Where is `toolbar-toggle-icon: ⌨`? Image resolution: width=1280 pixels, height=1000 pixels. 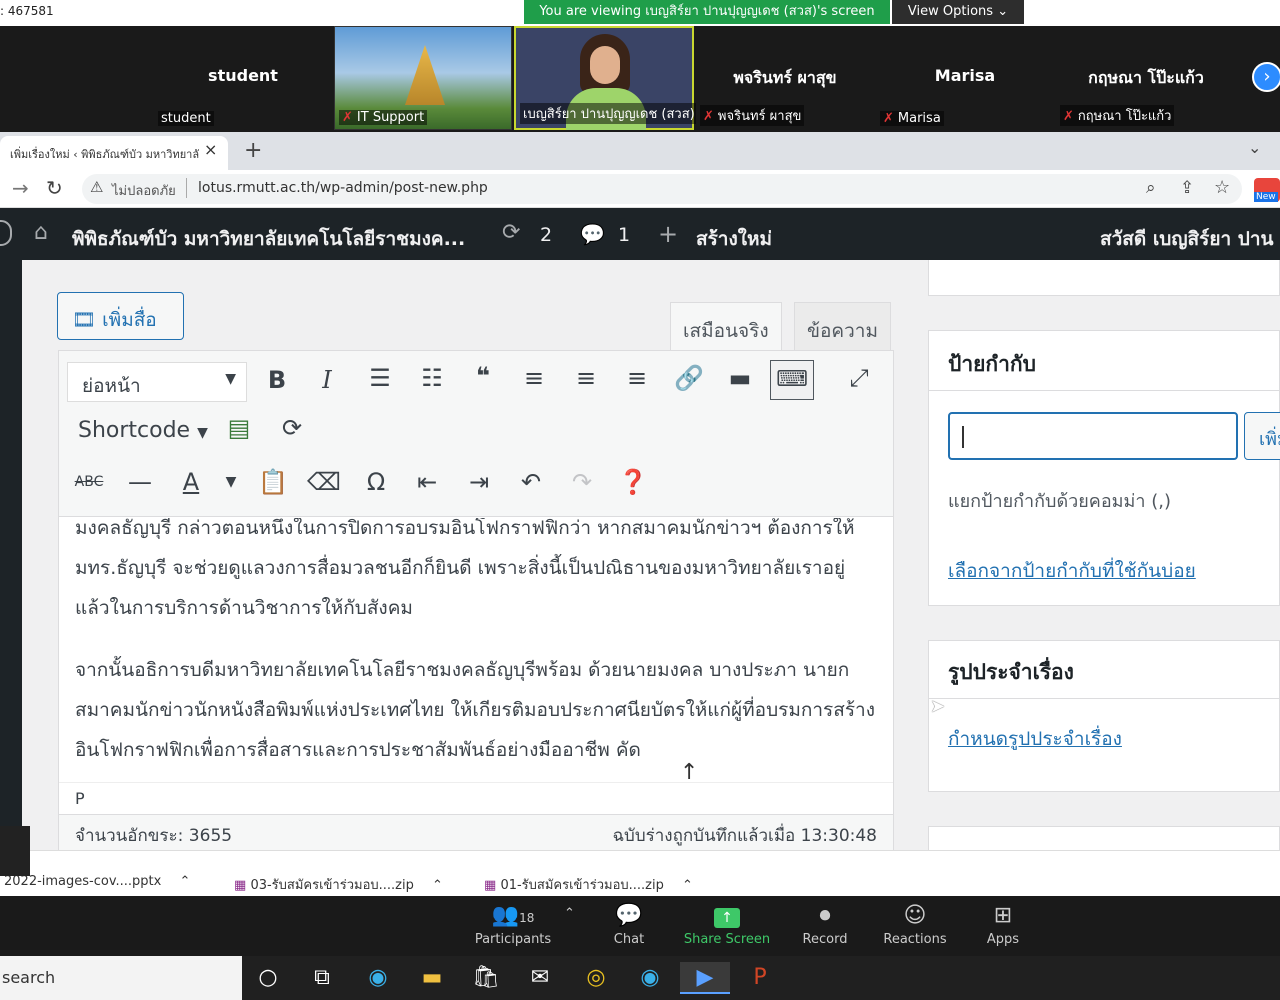
toolbar-toggle-icon: ⌨ is located at coordinates (792, 380).